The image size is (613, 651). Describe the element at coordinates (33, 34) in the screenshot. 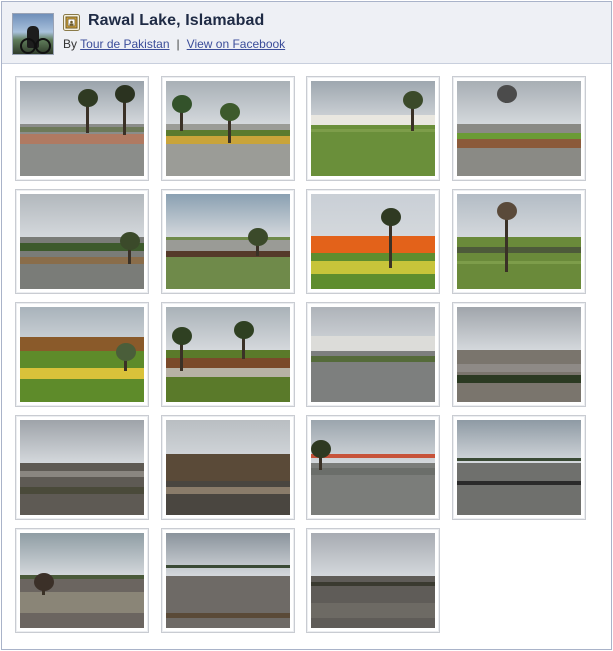

I see `album-cover-photo` at that location.